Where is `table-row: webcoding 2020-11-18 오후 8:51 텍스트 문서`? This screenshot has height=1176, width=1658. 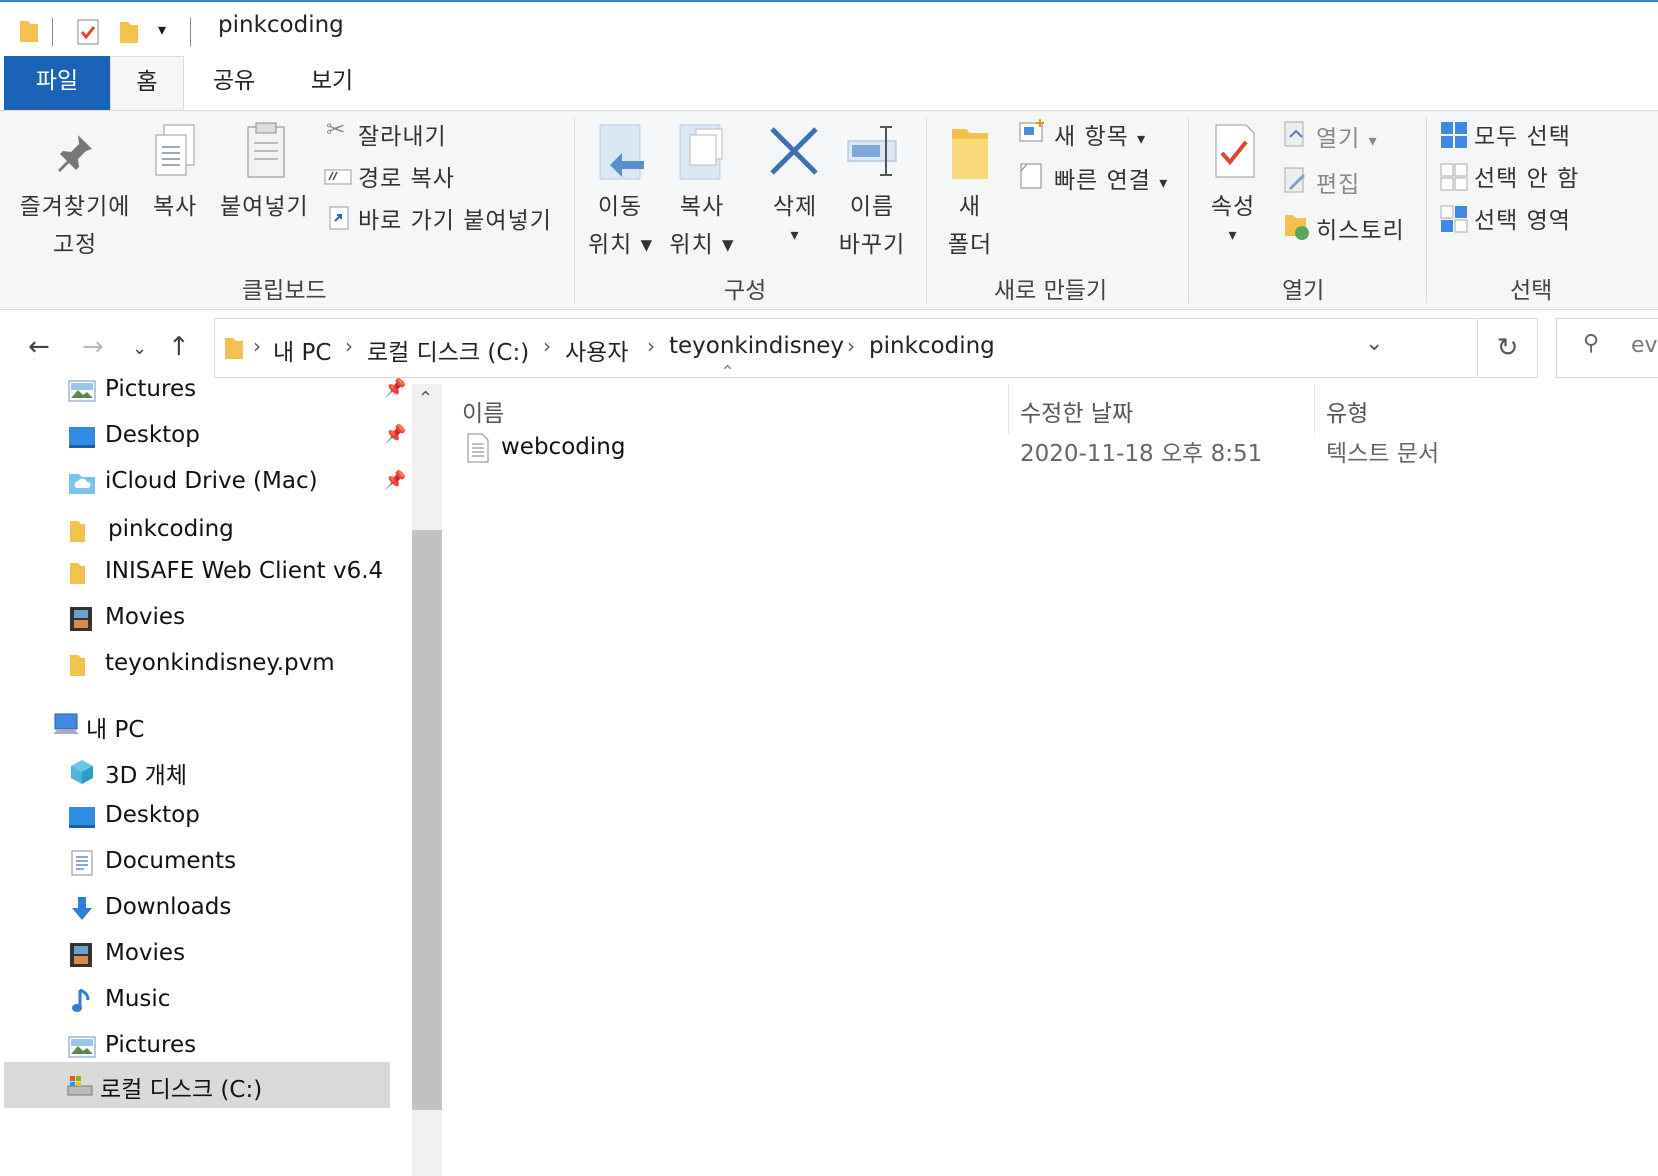 table-row: webcoding 2020-11-18 오후 8:51 텍스트 문서 is located at coordinates (1052, 453).